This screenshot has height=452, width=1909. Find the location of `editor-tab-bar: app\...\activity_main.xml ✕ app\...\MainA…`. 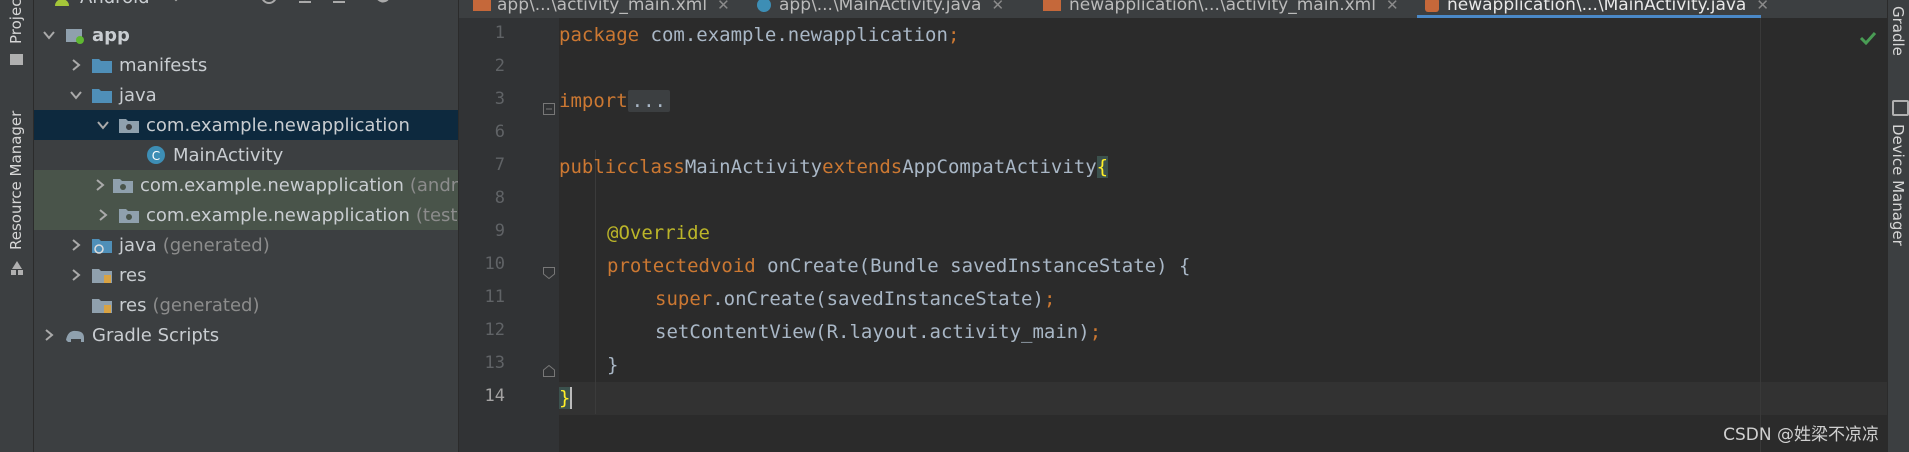

editor-tab-bar: app\...\activity_main.xml ✕ app\...\MainA… is located at coordinates (1173, 9).